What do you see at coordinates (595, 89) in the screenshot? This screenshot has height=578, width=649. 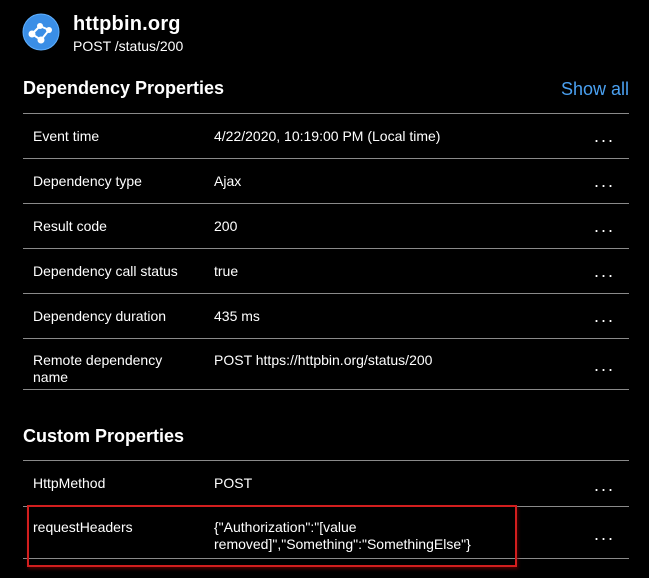 I see `show-all-link: Show all` at bounding box center [595, 89].